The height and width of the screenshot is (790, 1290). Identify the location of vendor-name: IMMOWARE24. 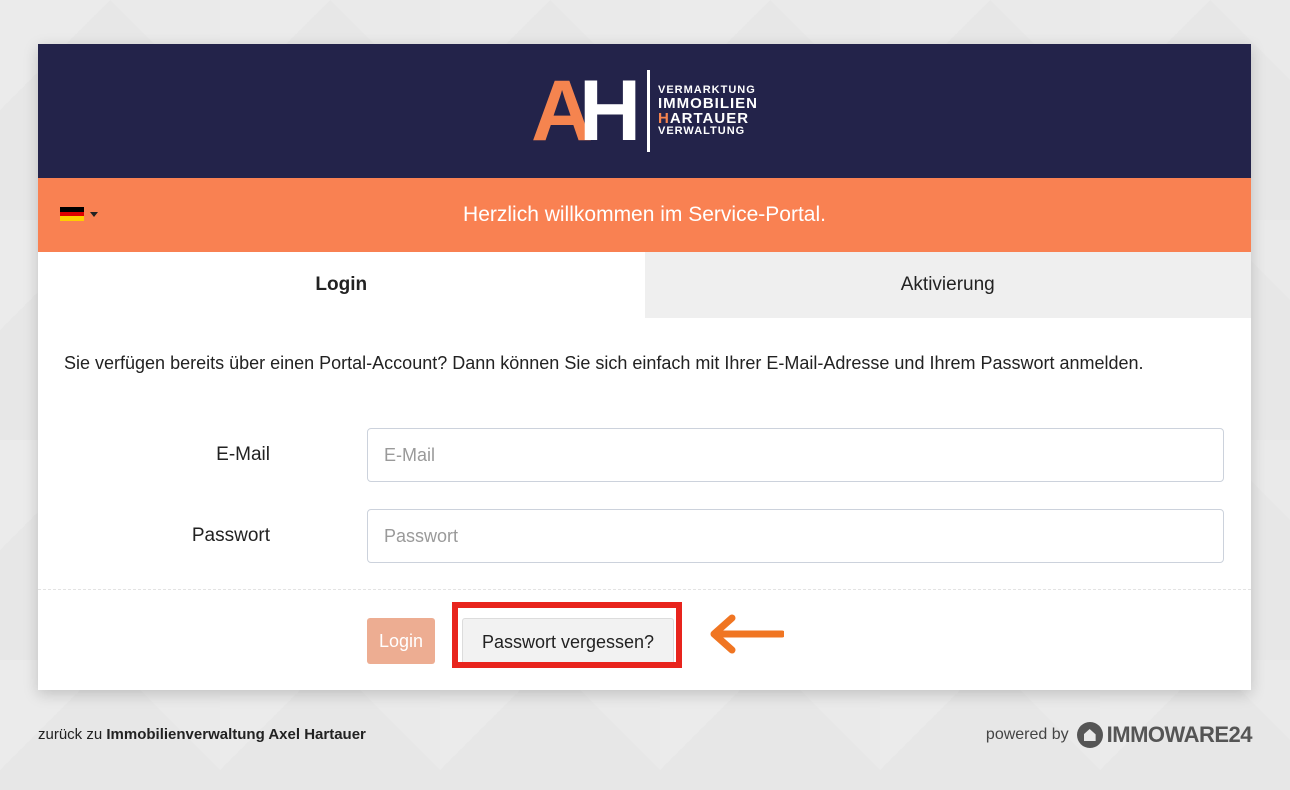
(1179, 734).